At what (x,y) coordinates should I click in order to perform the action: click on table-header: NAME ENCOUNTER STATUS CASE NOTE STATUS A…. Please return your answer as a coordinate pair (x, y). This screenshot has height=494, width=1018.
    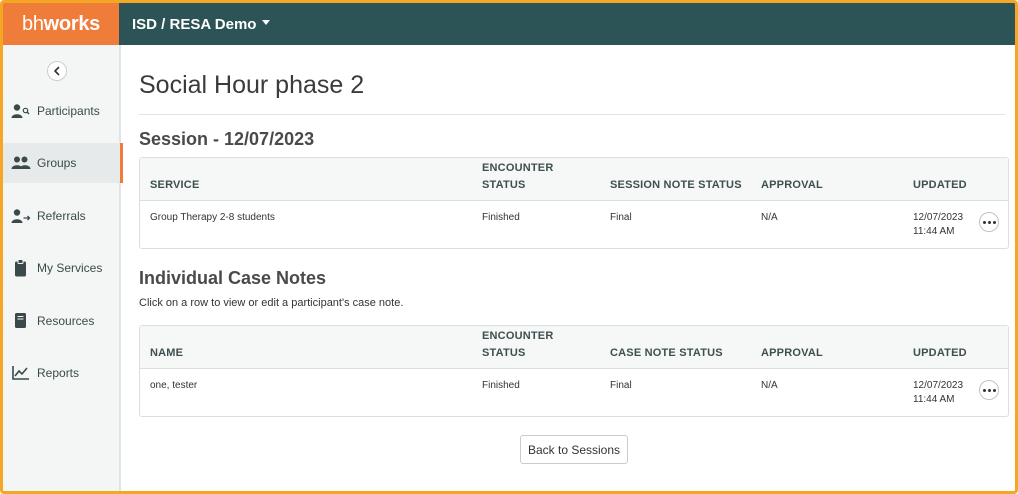
    Looking at the image, I should click on (574, 347).